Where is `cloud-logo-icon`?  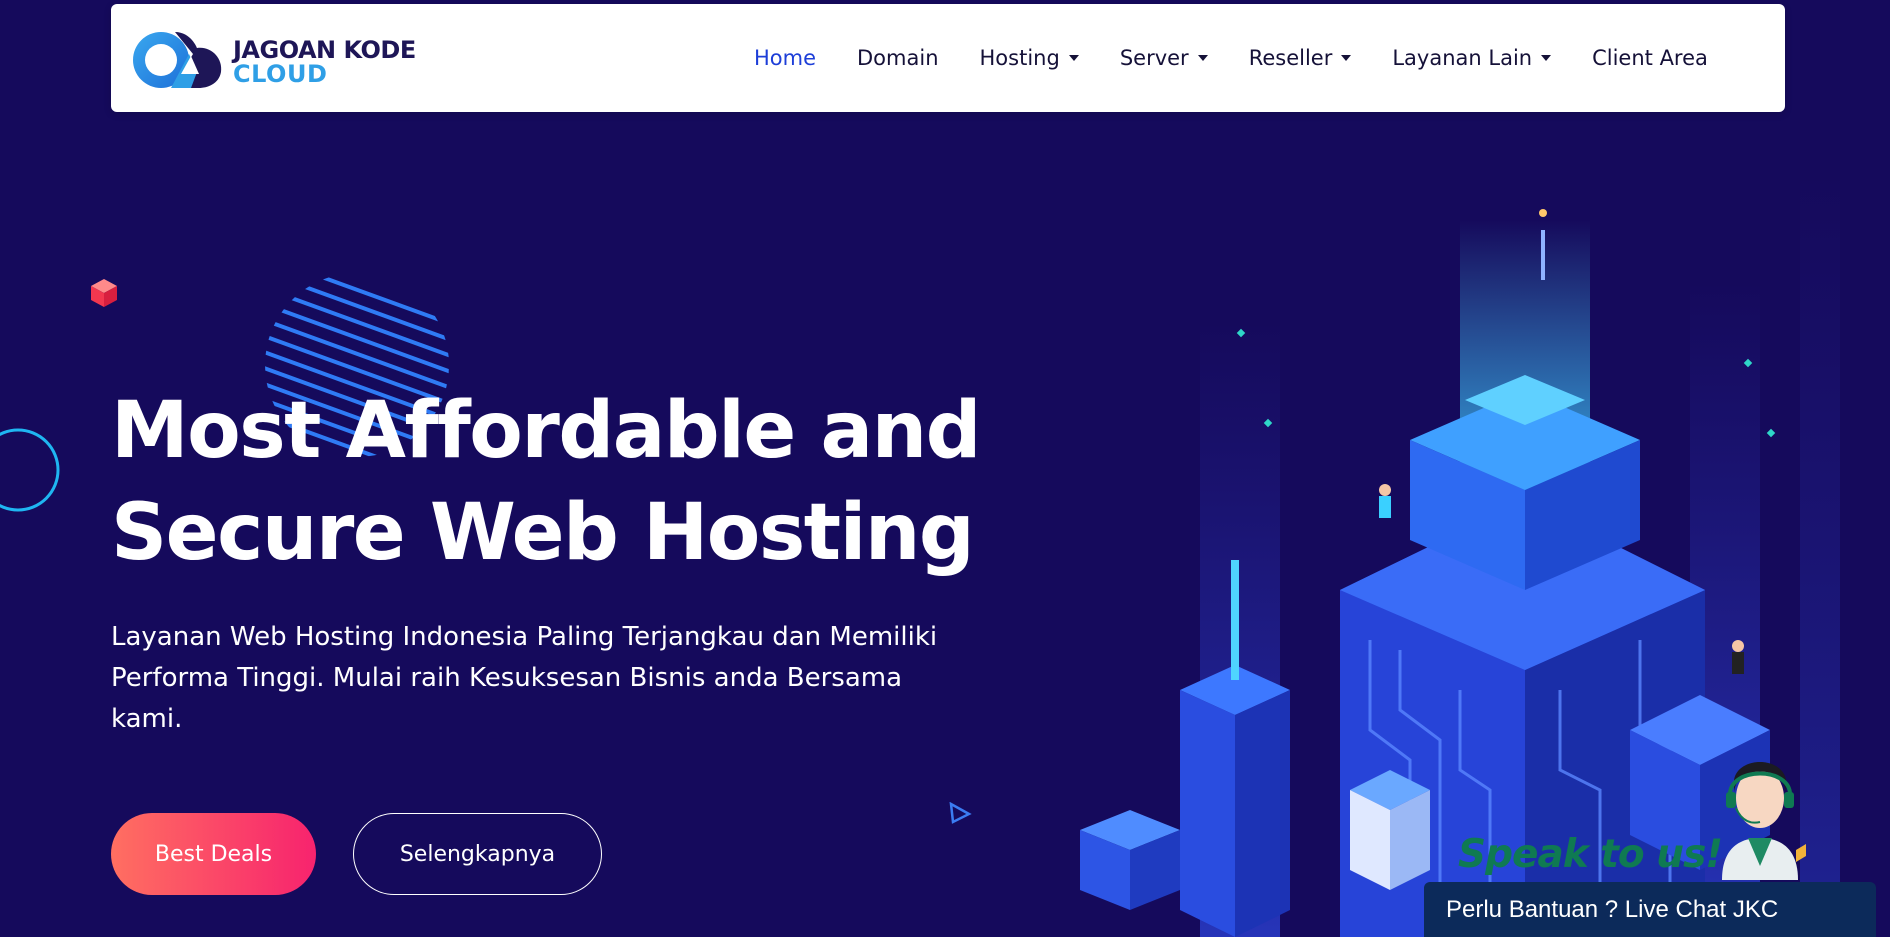 cloud-logo-icon is located at coordinates (177, 60).